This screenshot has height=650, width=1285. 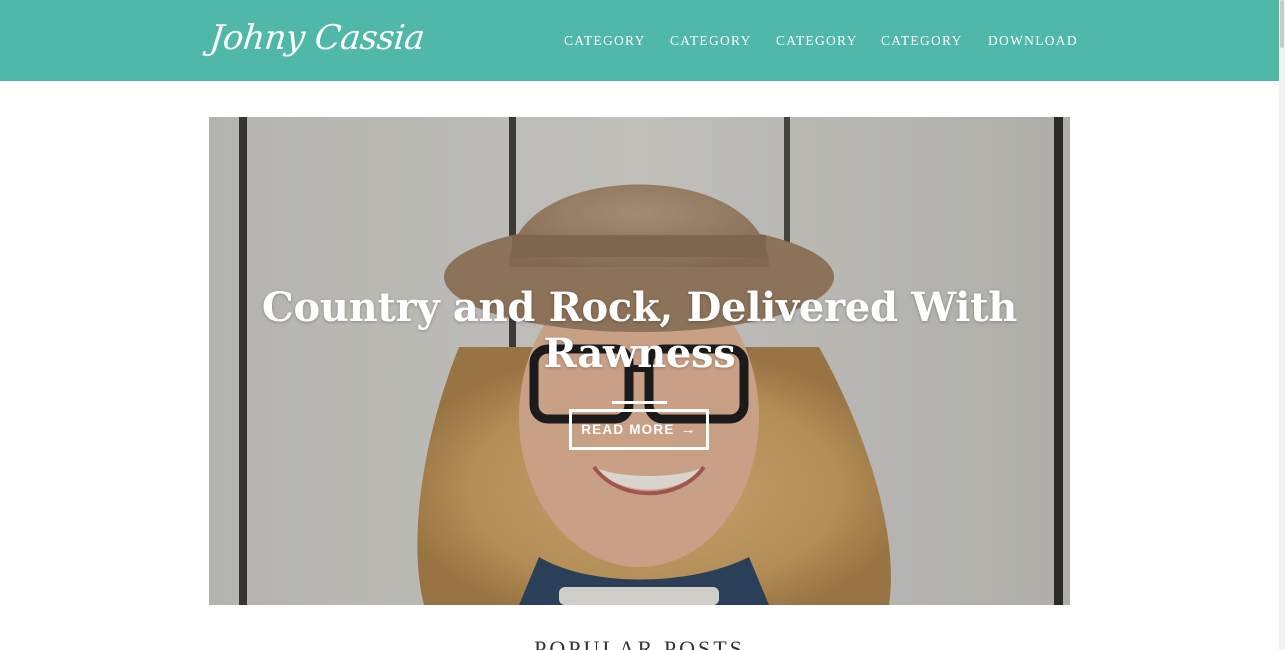 I want to click on hero-divider, so click(x=639, y=402).